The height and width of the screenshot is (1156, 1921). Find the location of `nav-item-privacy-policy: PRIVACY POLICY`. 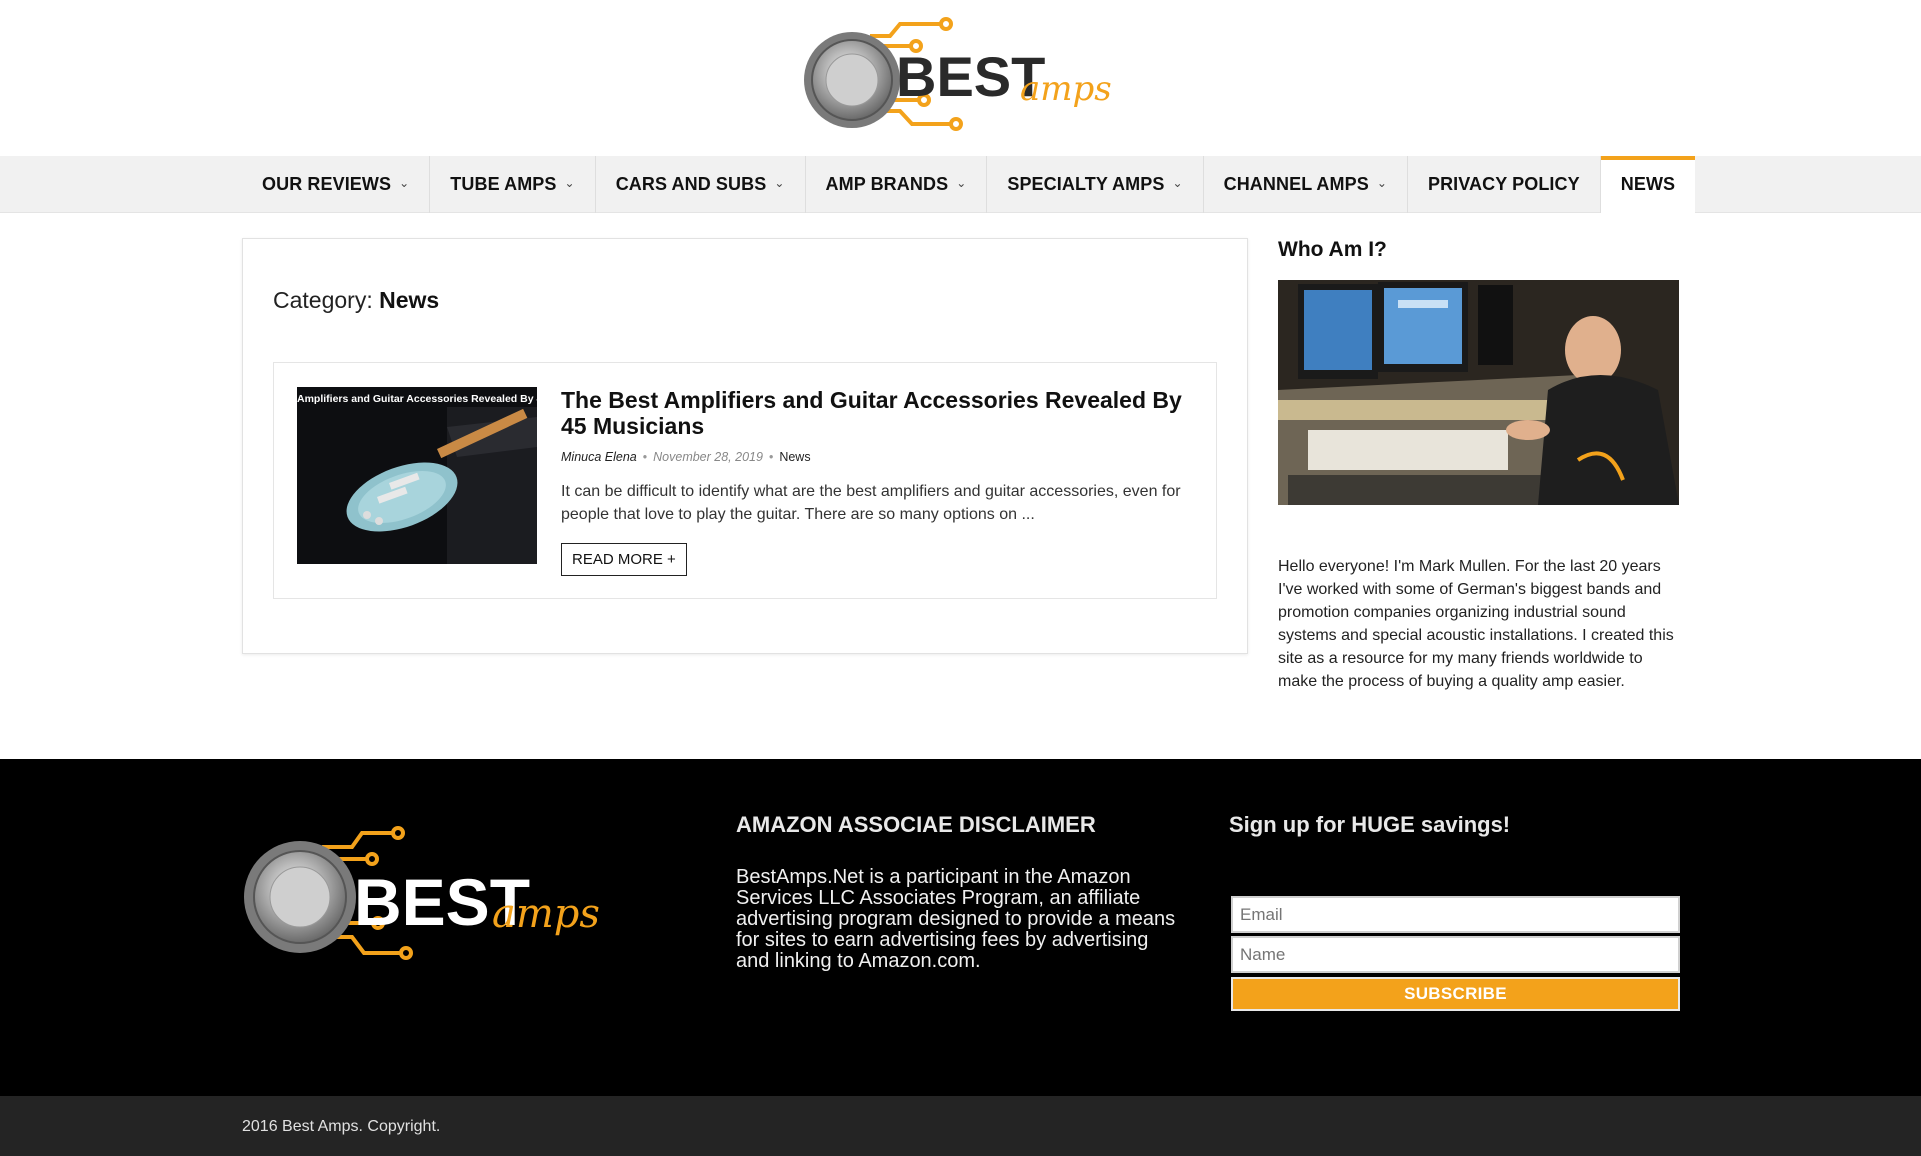

nav-item-privacy-policy: PRIVACY POLICY is located at coordinates (1504, 184).